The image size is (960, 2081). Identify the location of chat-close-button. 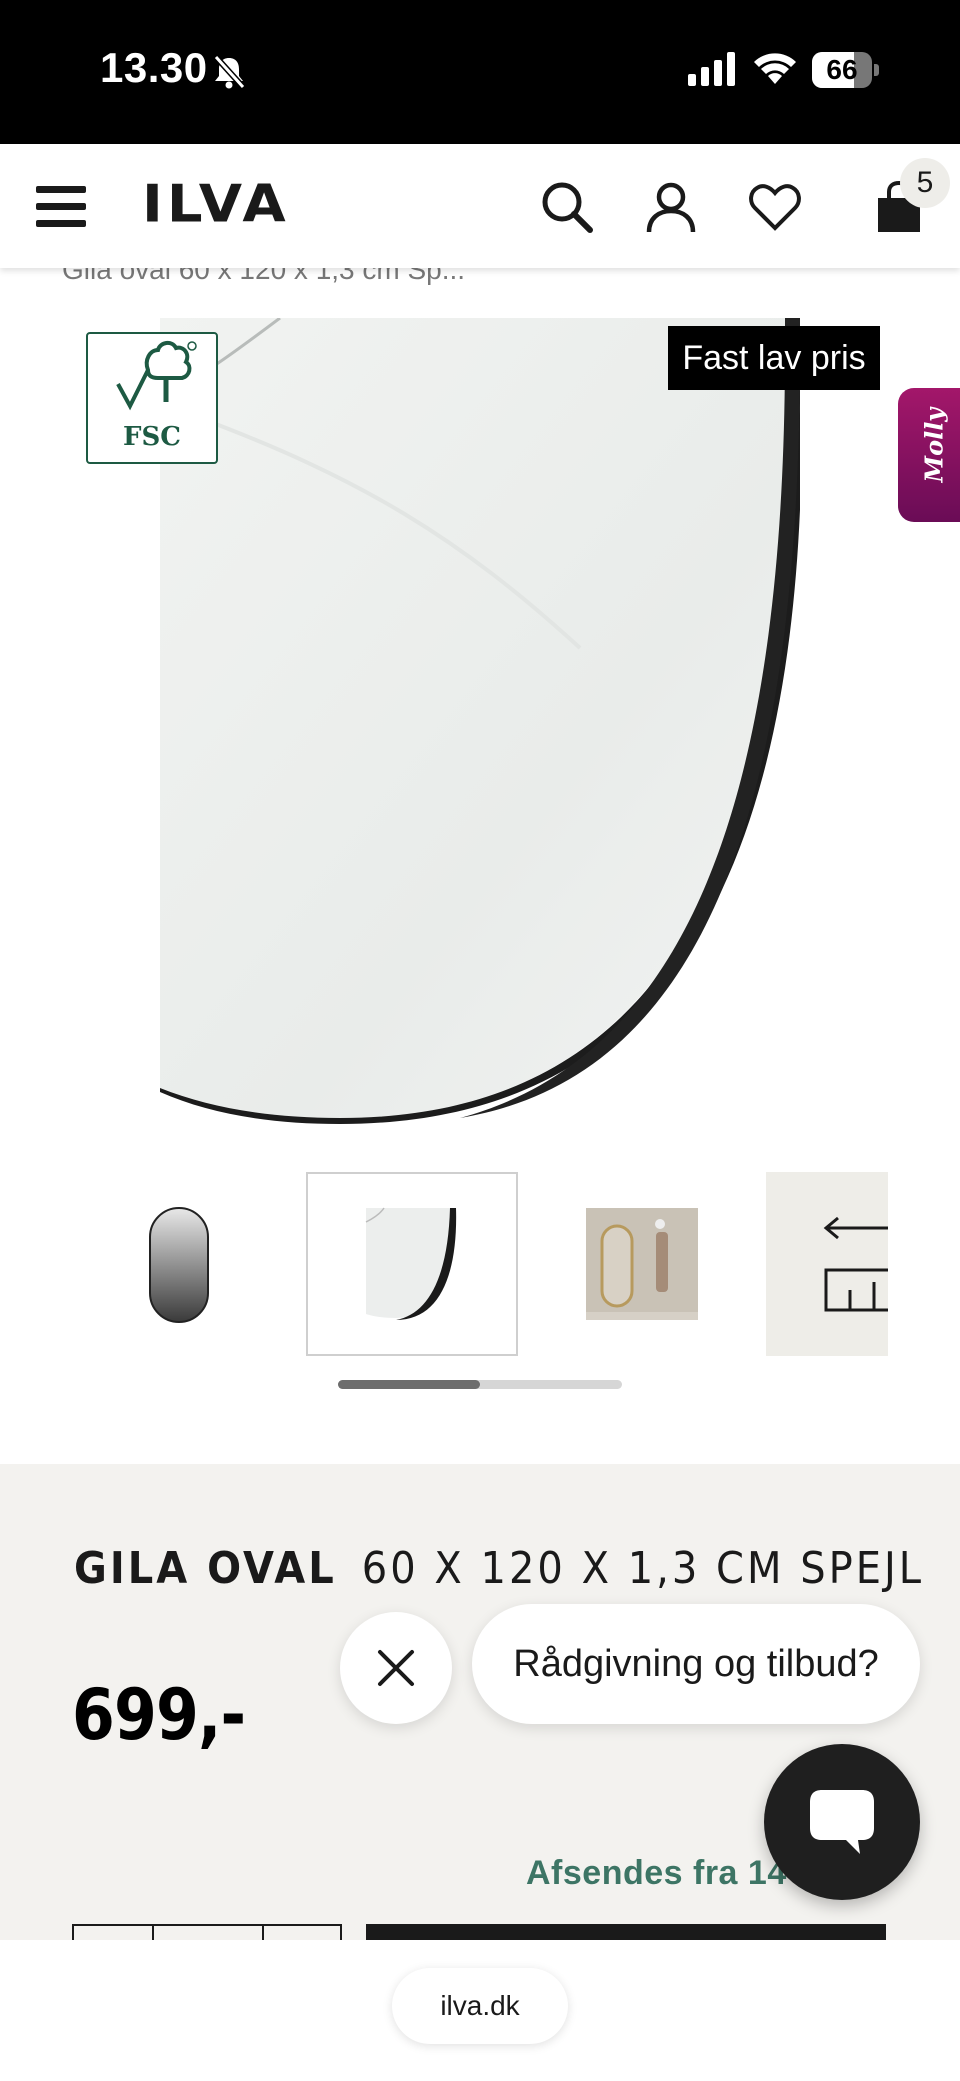
(396, 1668).